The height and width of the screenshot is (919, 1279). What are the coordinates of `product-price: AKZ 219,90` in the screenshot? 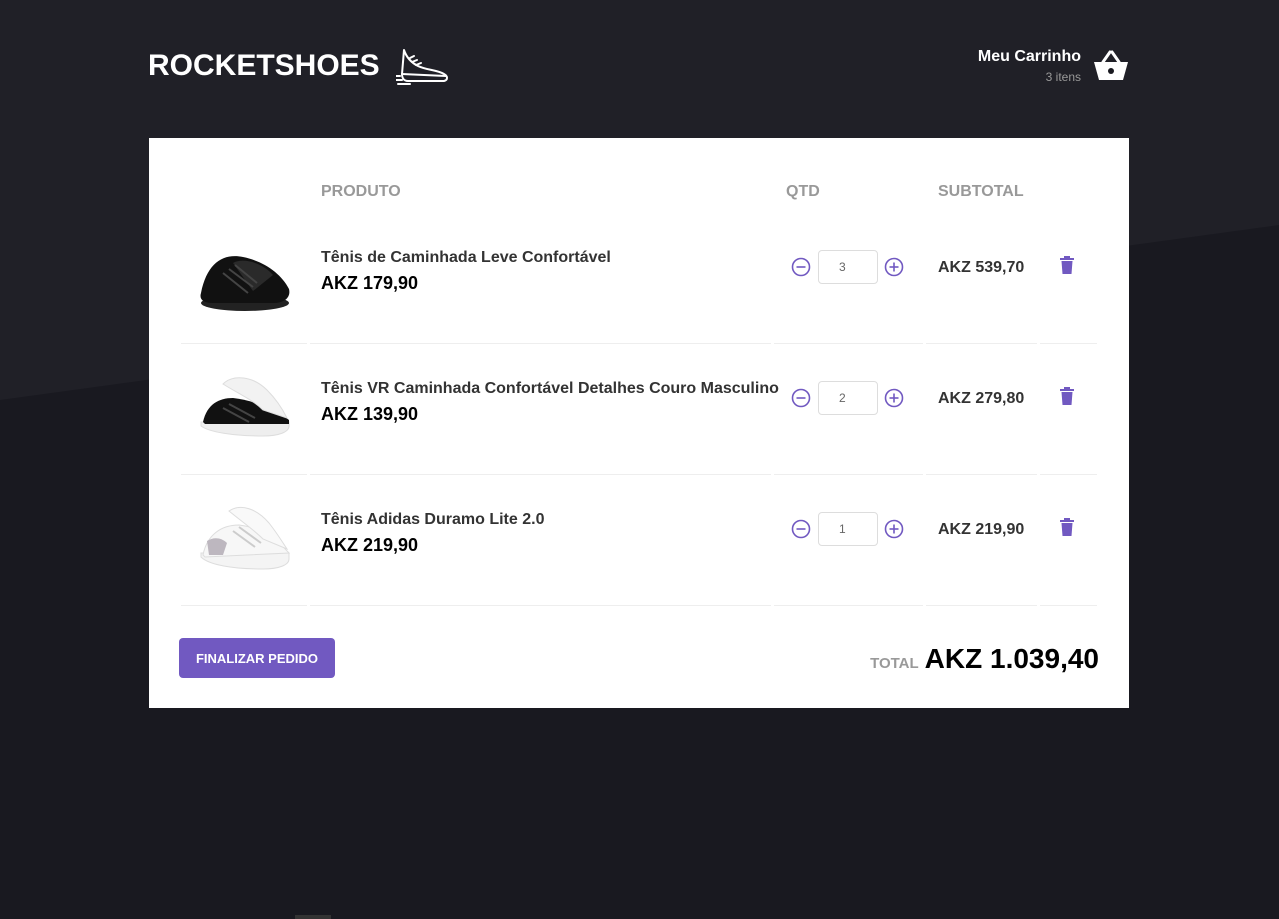 It's located at (370, 545).